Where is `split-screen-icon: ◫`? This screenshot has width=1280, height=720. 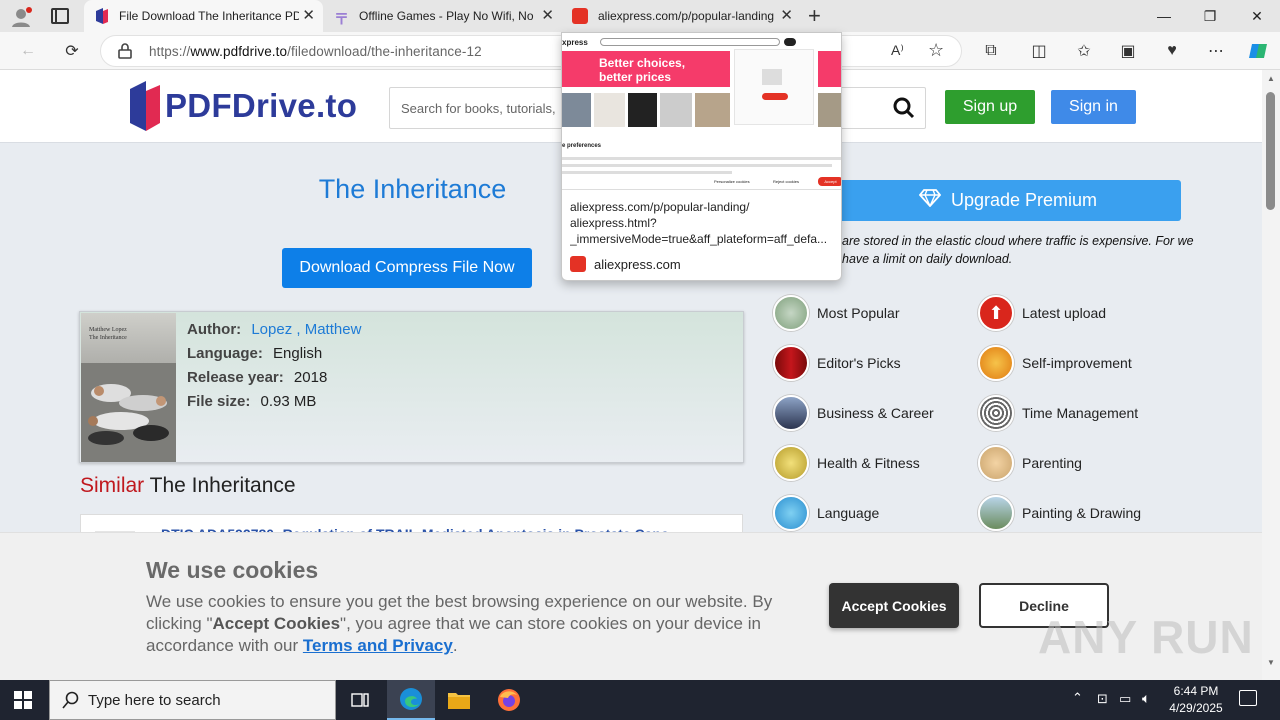
split-screen-icon: ◫ is located at coordinates (1039, 51).